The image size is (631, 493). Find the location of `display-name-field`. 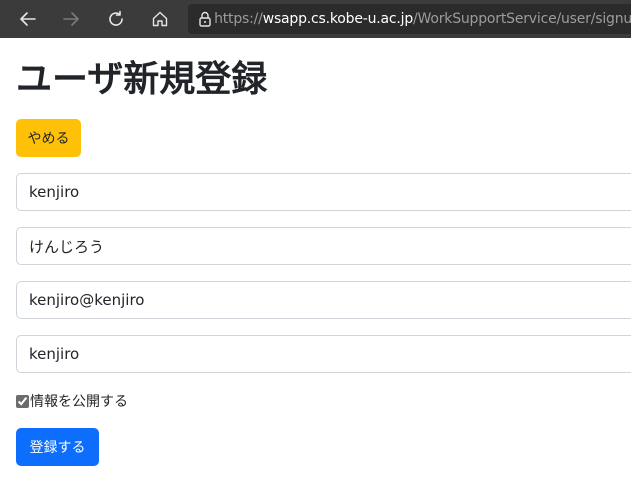

display-name-field is located at coordinates (323, 246).